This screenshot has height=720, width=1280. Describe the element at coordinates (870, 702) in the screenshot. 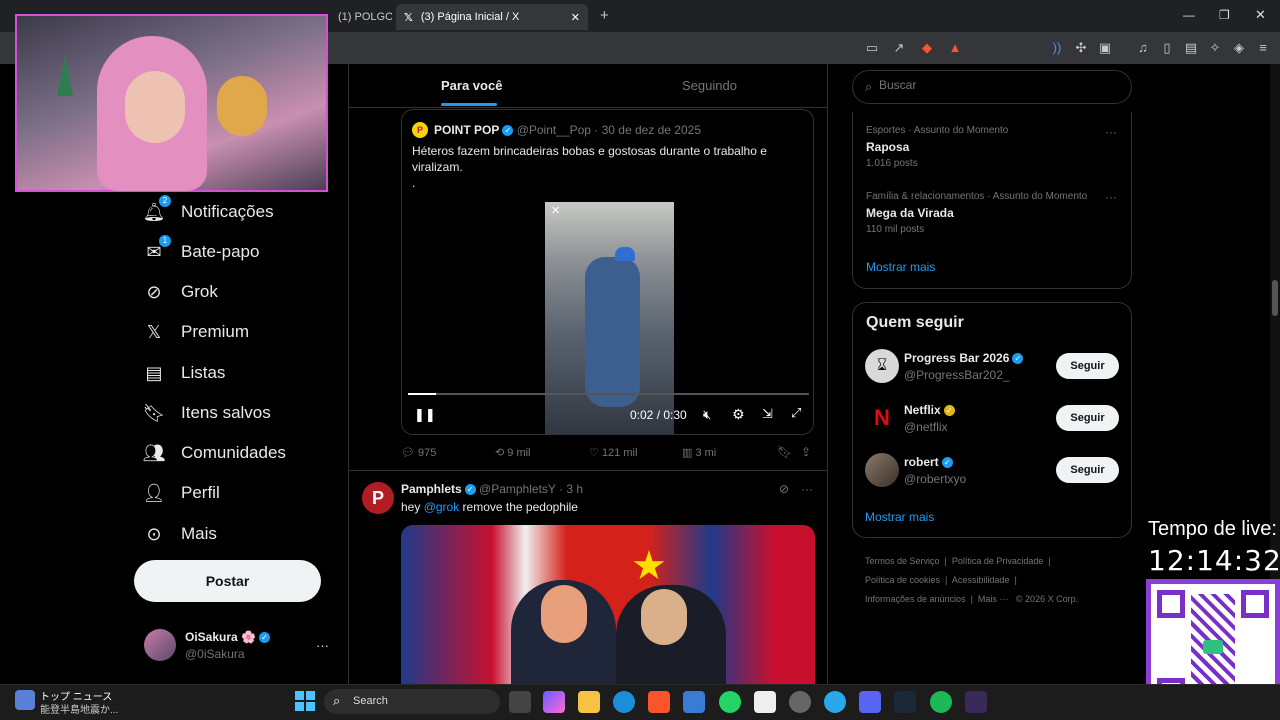

I see `discord-icon` at that location.